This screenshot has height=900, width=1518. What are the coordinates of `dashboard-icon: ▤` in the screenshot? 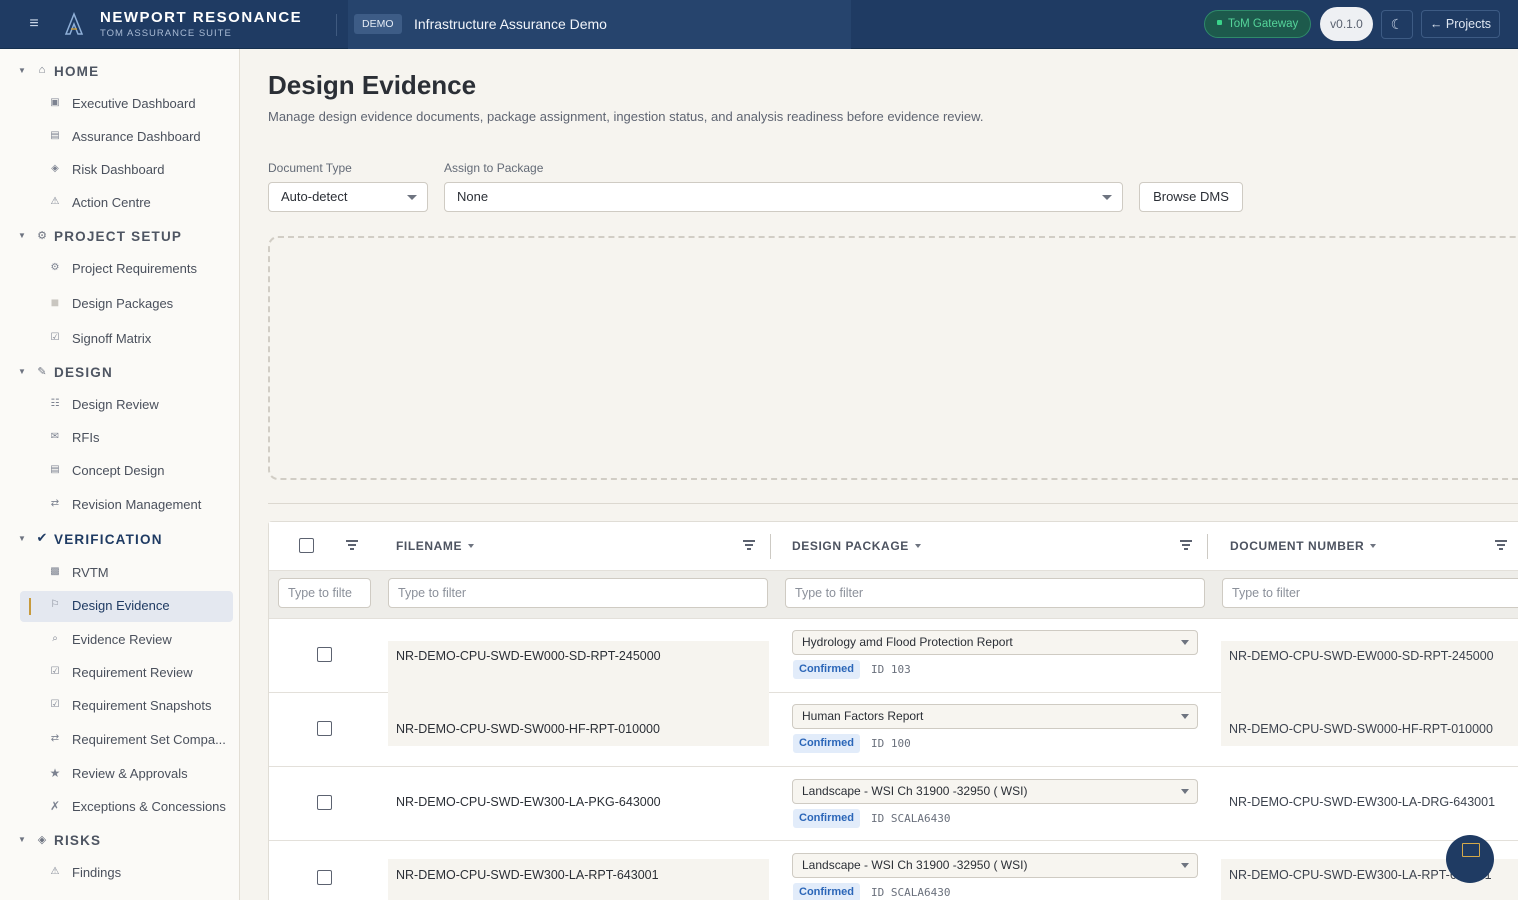 It's located at (55, 135).